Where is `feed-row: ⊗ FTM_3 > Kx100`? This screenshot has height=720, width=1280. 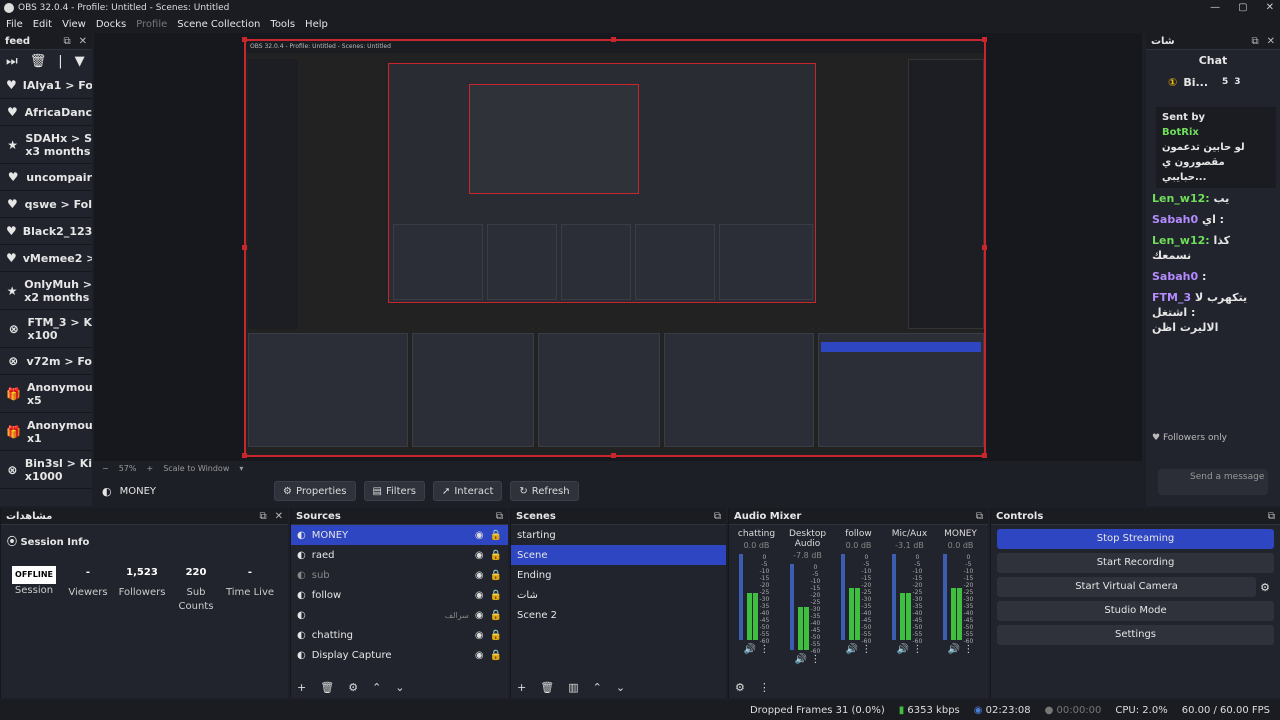 feed-row: ⊗ FTM_3 > Kx100 is located at coordinates (46, 329).